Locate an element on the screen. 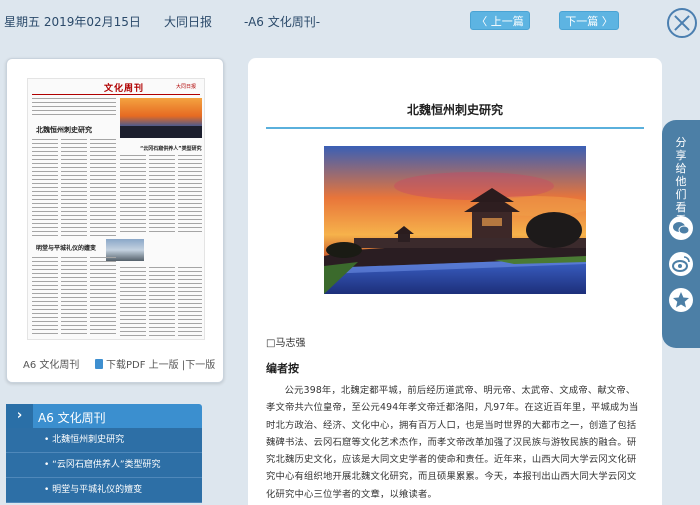 This screenshot has height=505, width=700. article-author: □马志强 is located at coordinates (286, 343).